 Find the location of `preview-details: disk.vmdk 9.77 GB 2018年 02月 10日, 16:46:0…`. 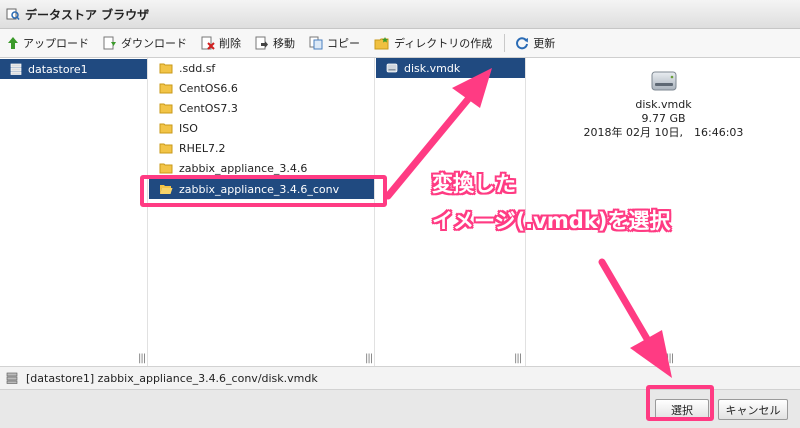

preview-details: disk.vmdk 9.77 GB 2018年 02月 10日, 16:46:0… is located at coordinates (663, 103).